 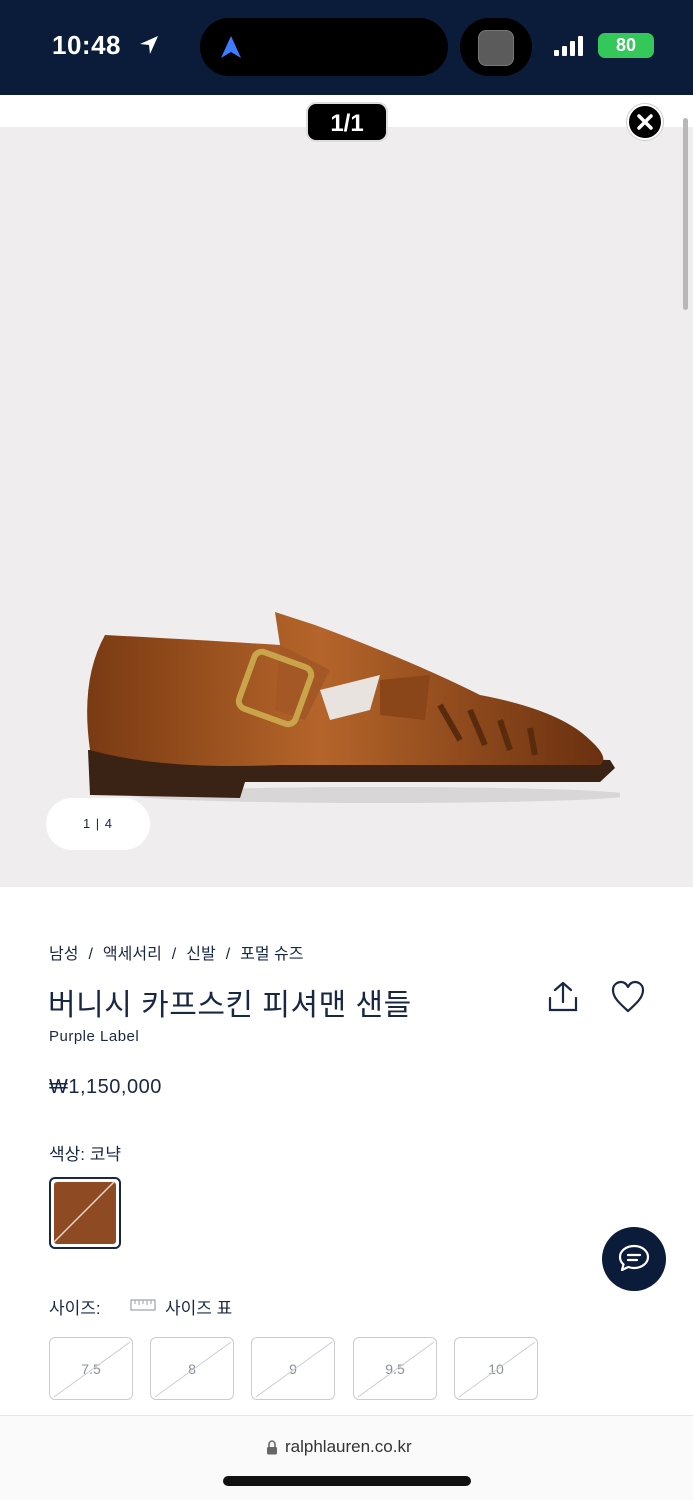 What do you see at coordinates (496, 48) in the screenshot?
I see `app-thumbnail-icon` at bounding box center [496, 48].